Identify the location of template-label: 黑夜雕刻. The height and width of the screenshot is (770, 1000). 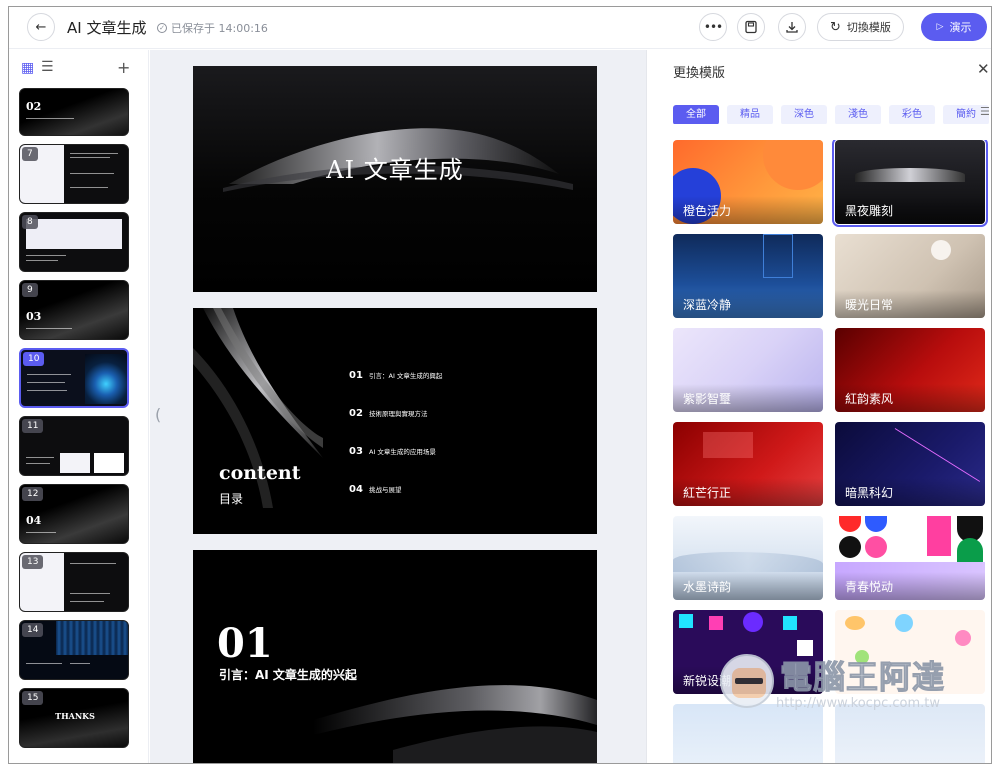
(910, 210).